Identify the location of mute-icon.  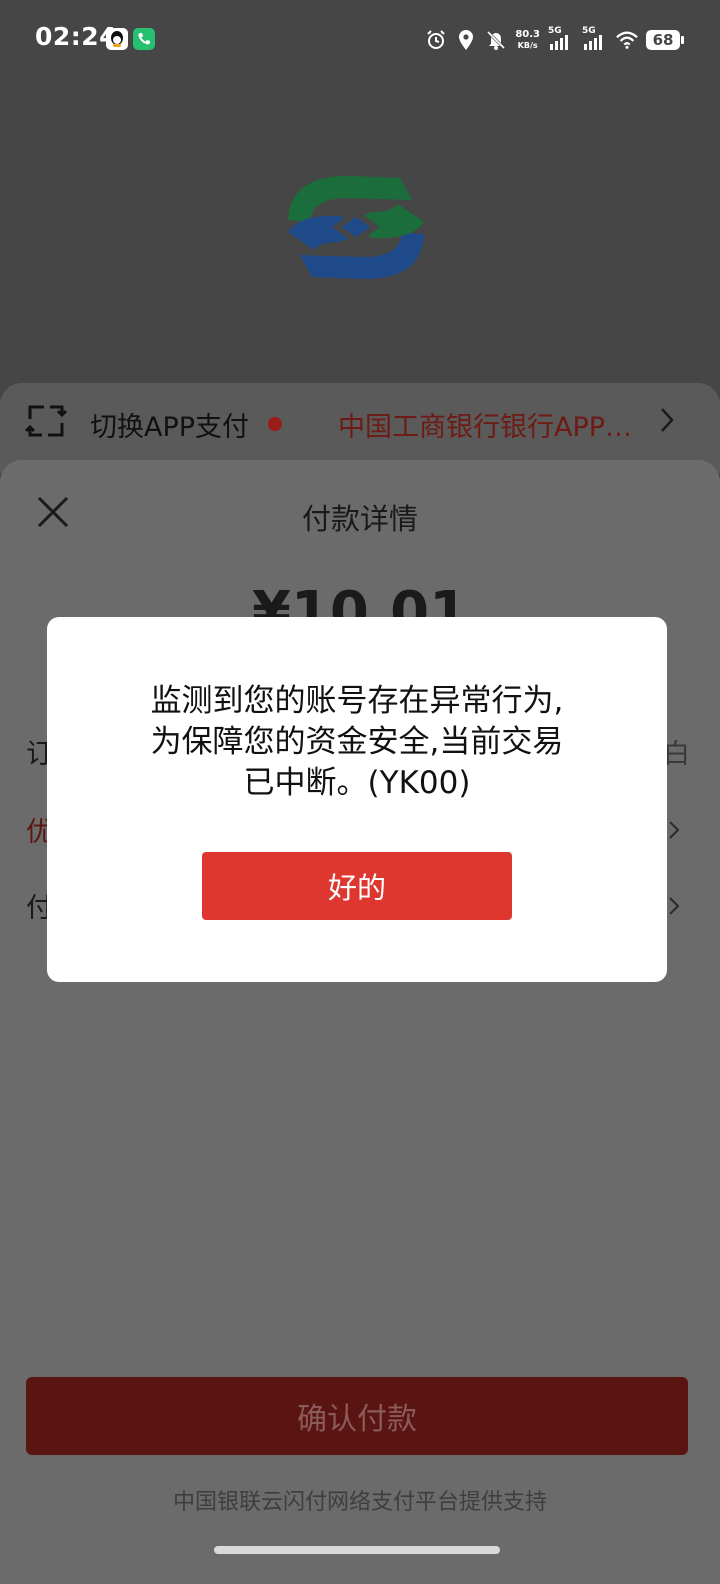
(496, 40).